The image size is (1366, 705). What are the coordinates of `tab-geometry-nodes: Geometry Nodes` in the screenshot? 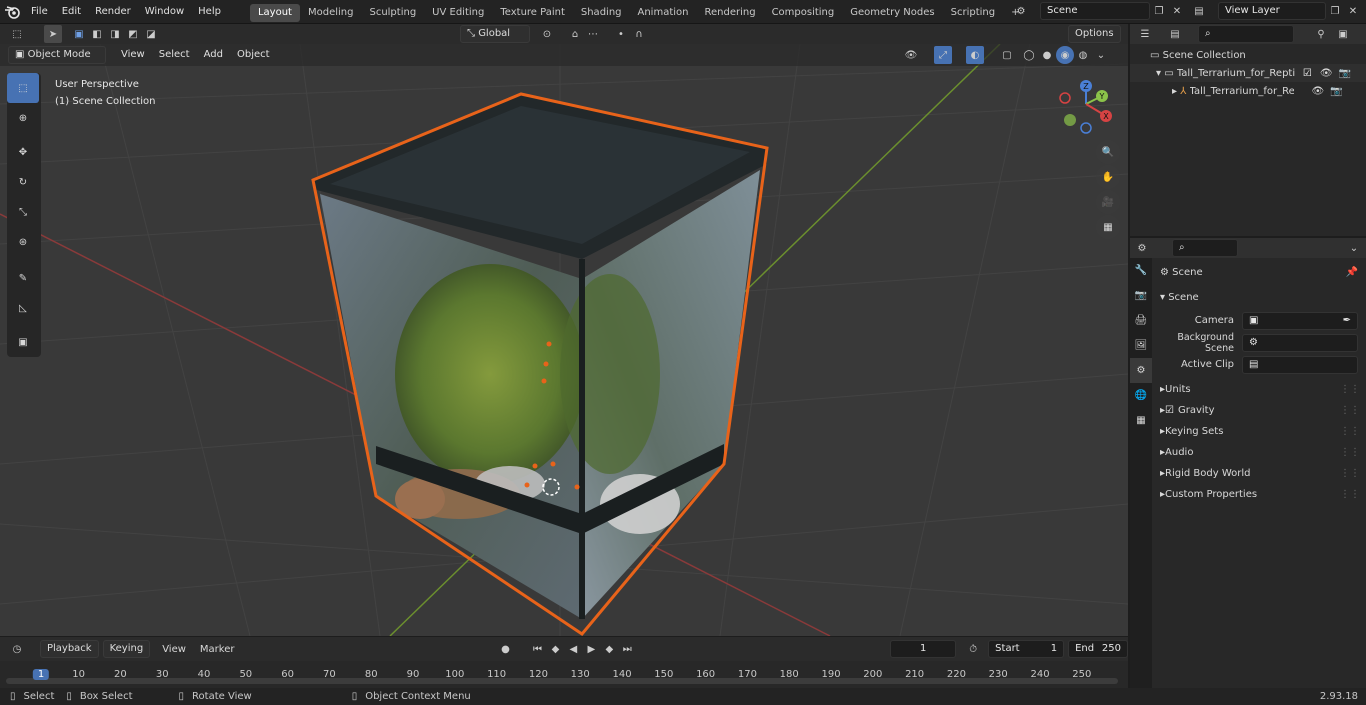 It's located at (892, 13).